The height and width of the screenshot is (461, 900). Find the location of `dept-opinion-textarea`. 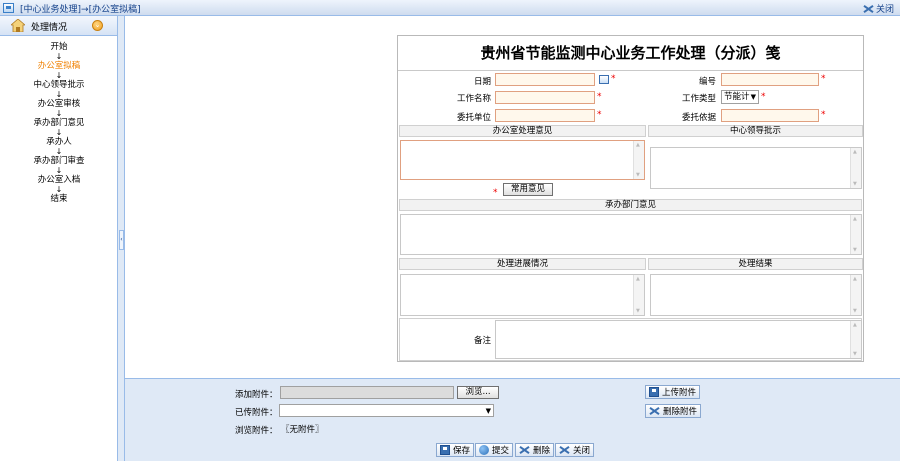

dept-opinion-textarea is located at coordinates (631, 234).